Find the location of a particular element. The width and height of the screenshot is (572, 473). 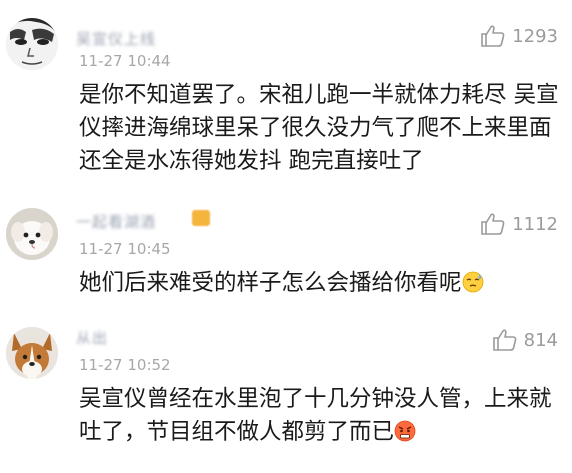

username: 一起看湖酒 is located at coordinates (116, 221).